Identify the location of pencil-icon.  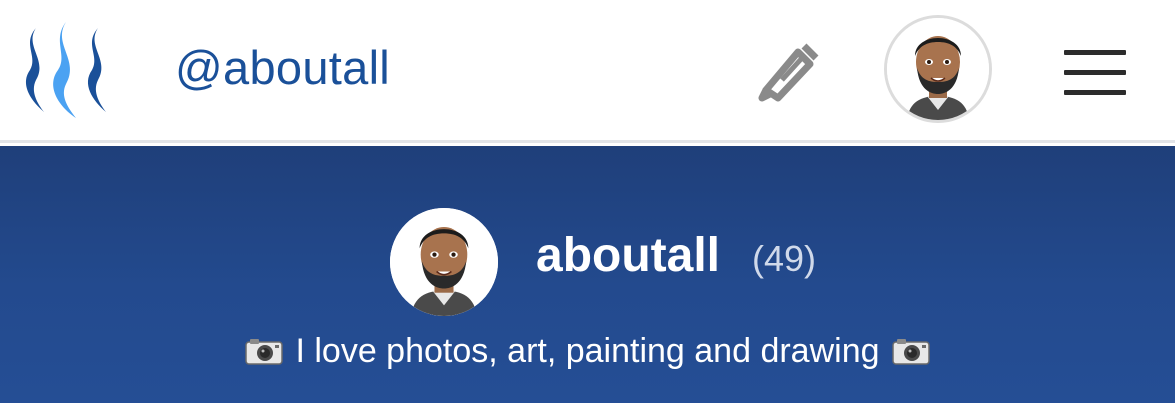
(786, 70).